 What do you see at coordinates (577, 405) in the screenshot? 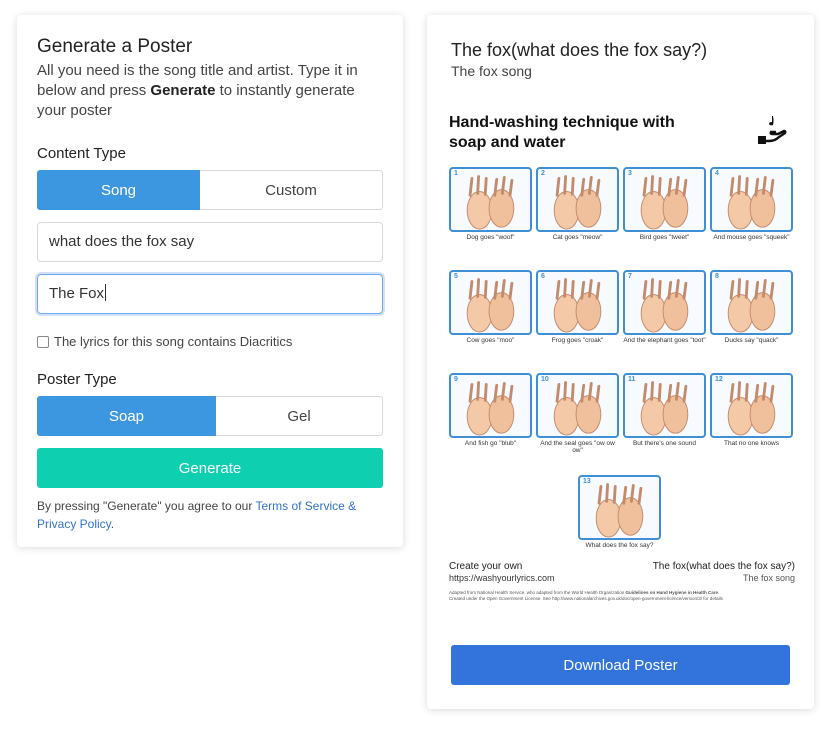
I see `step-illustration: 10` at bounding box center [577, 405].